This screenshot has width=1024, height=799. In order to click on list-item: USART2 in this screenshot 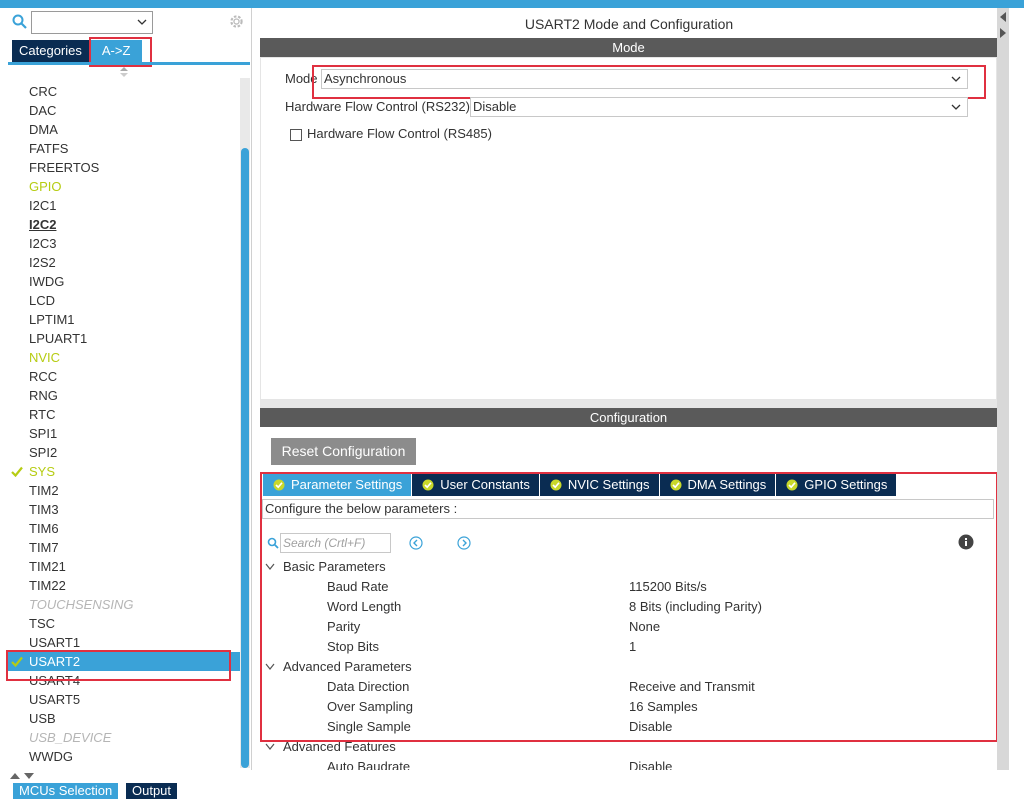, I will do `click(124, 661)`.